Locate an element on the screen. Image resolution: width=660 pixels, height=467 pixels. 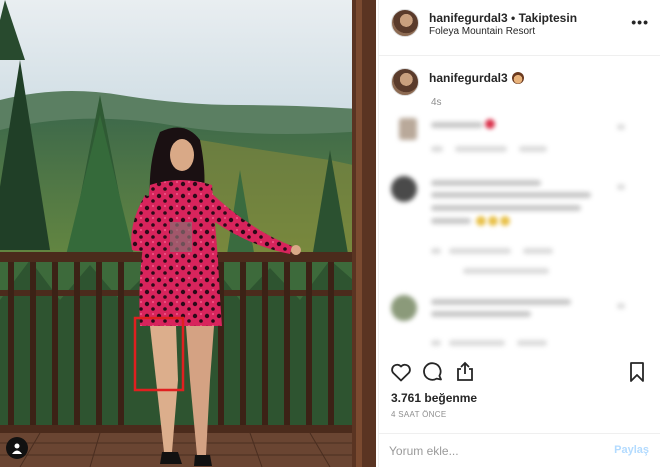
avatar is located at coordinates (405, 23).